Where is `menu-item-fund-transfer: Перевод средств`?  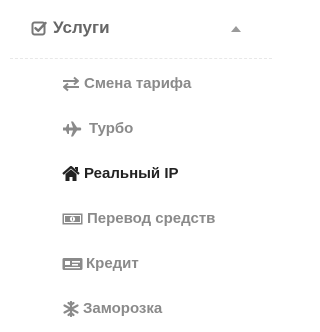 menu-item-fund-transfer: Перевод средств is located at coordinates (136, 219).